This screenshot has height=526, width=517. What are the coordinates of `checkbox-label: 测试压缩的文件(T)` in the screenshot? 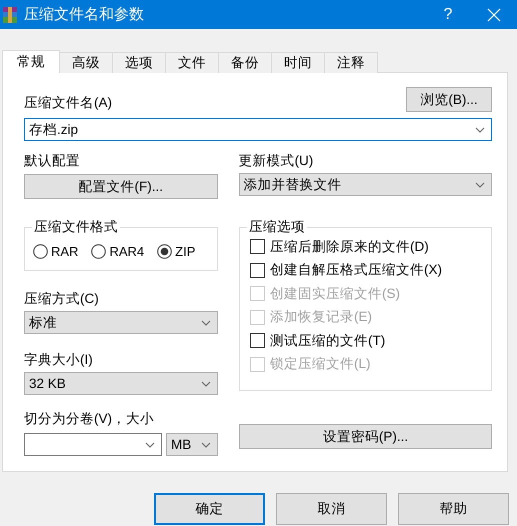 It's located at (328, 341).